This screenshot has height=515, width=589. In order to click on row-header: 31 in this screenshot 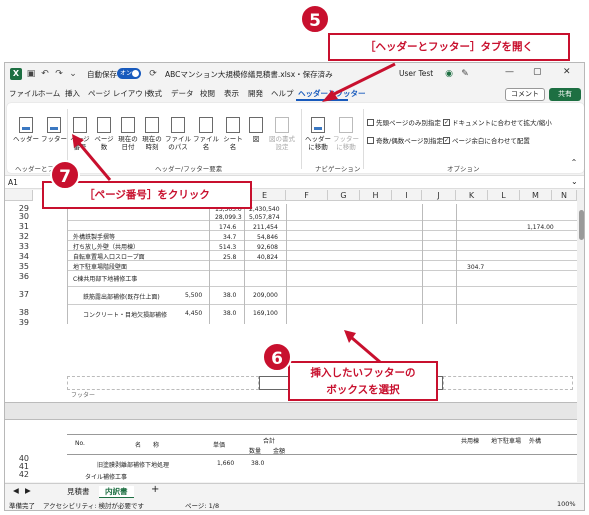, I will do `click(19, 226)`.